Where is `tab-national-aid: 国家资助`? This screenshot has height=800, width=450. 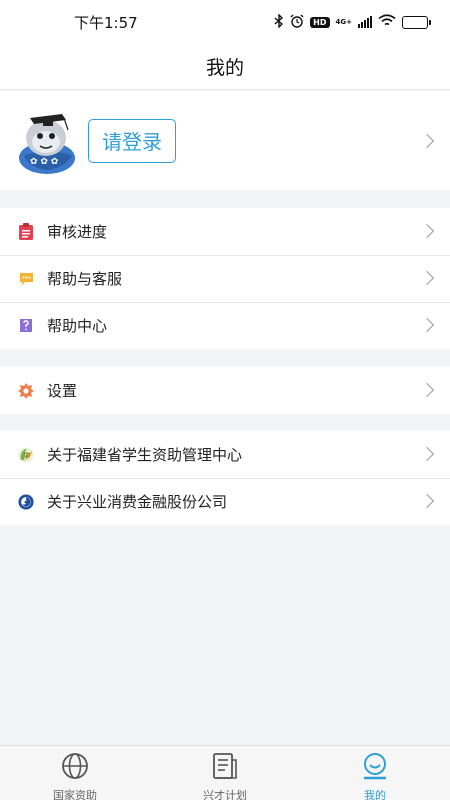 tab-national-aid: 国家资助 is located at coordinates (75, 773).